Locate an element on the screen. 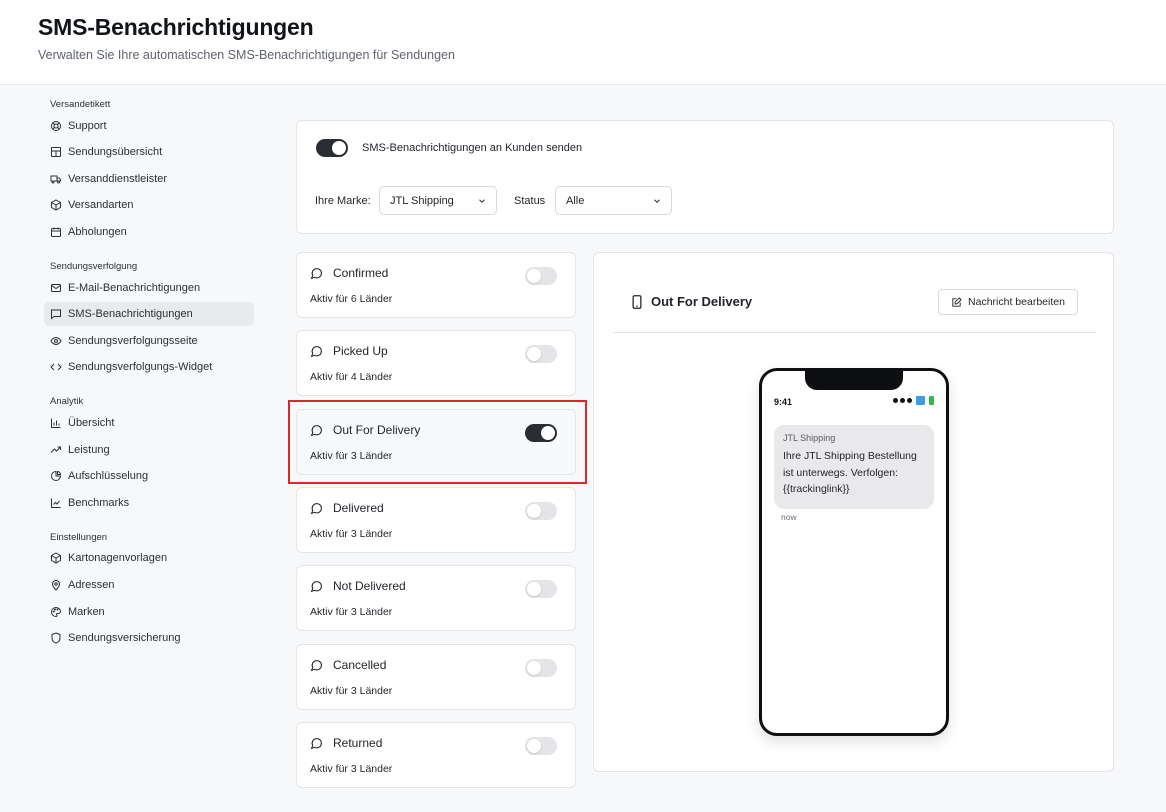  sidebar-item-sms-notifications: SMS-Benachrichtigungen is located at coordinates (149, 314).